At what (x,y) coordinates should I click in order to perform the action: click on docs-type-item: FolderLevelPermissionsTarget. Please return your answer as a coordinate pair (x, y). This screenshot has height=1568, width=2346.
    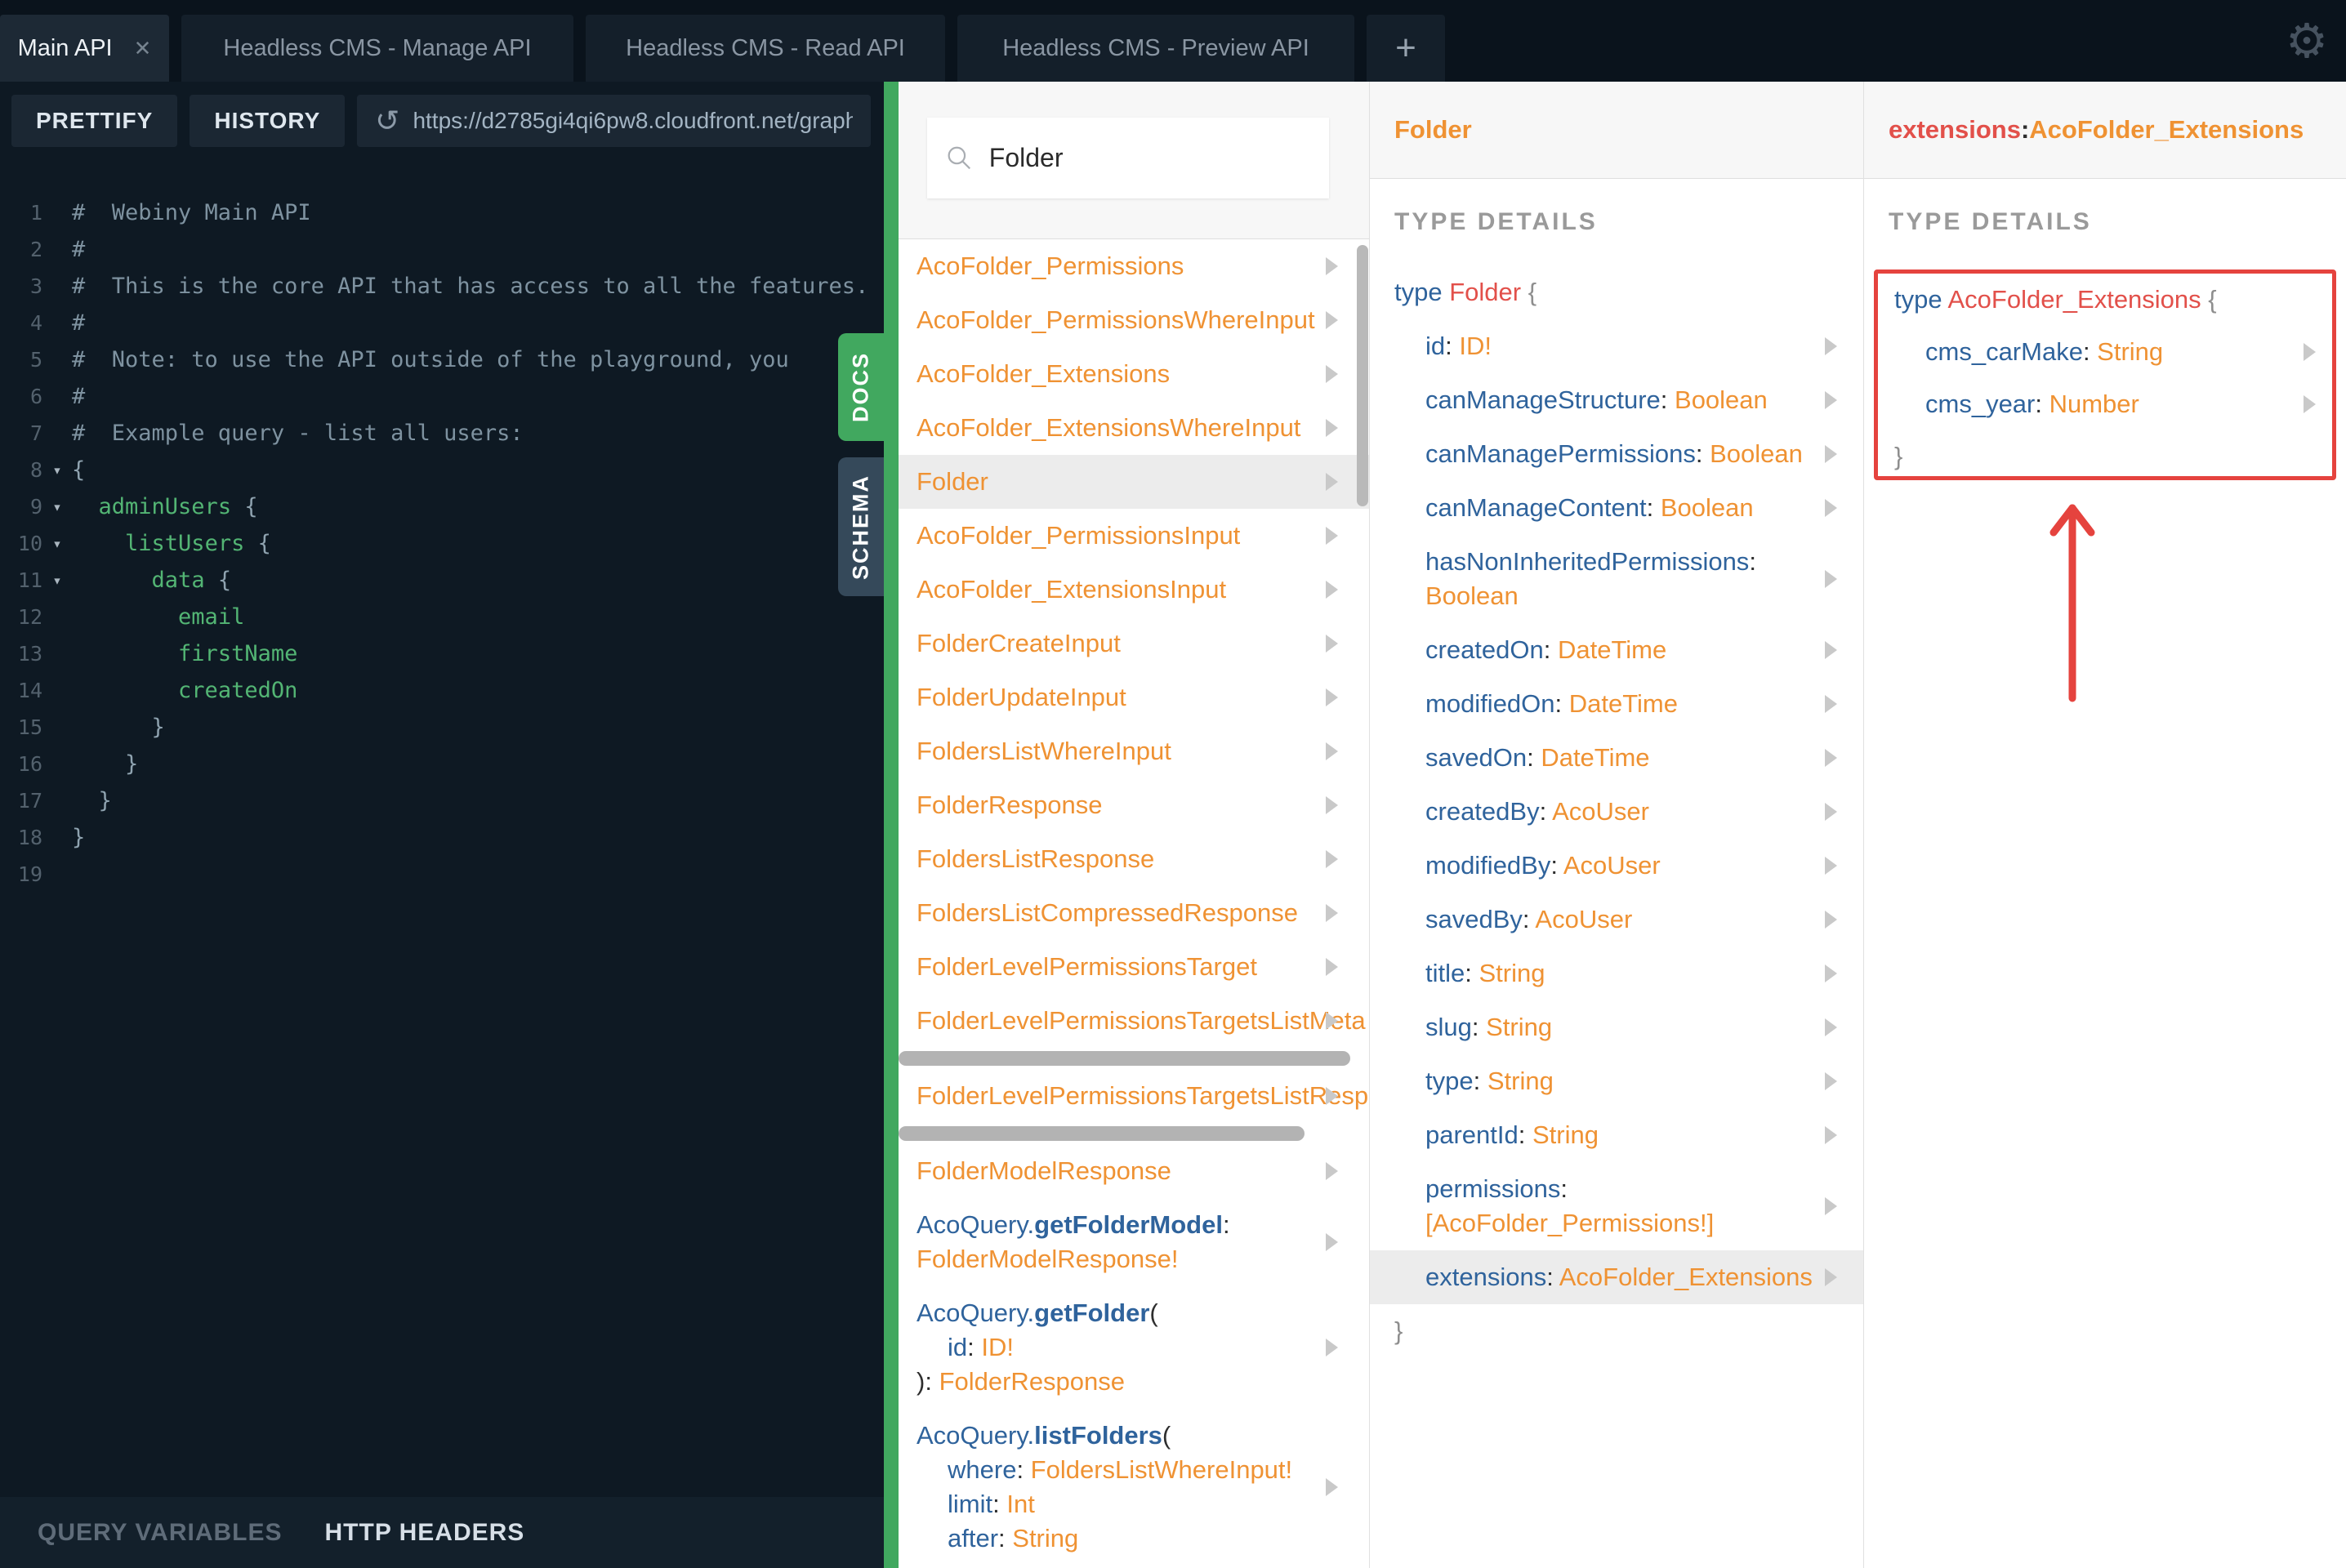
    Looking at the image, I should click on (1134, 967).